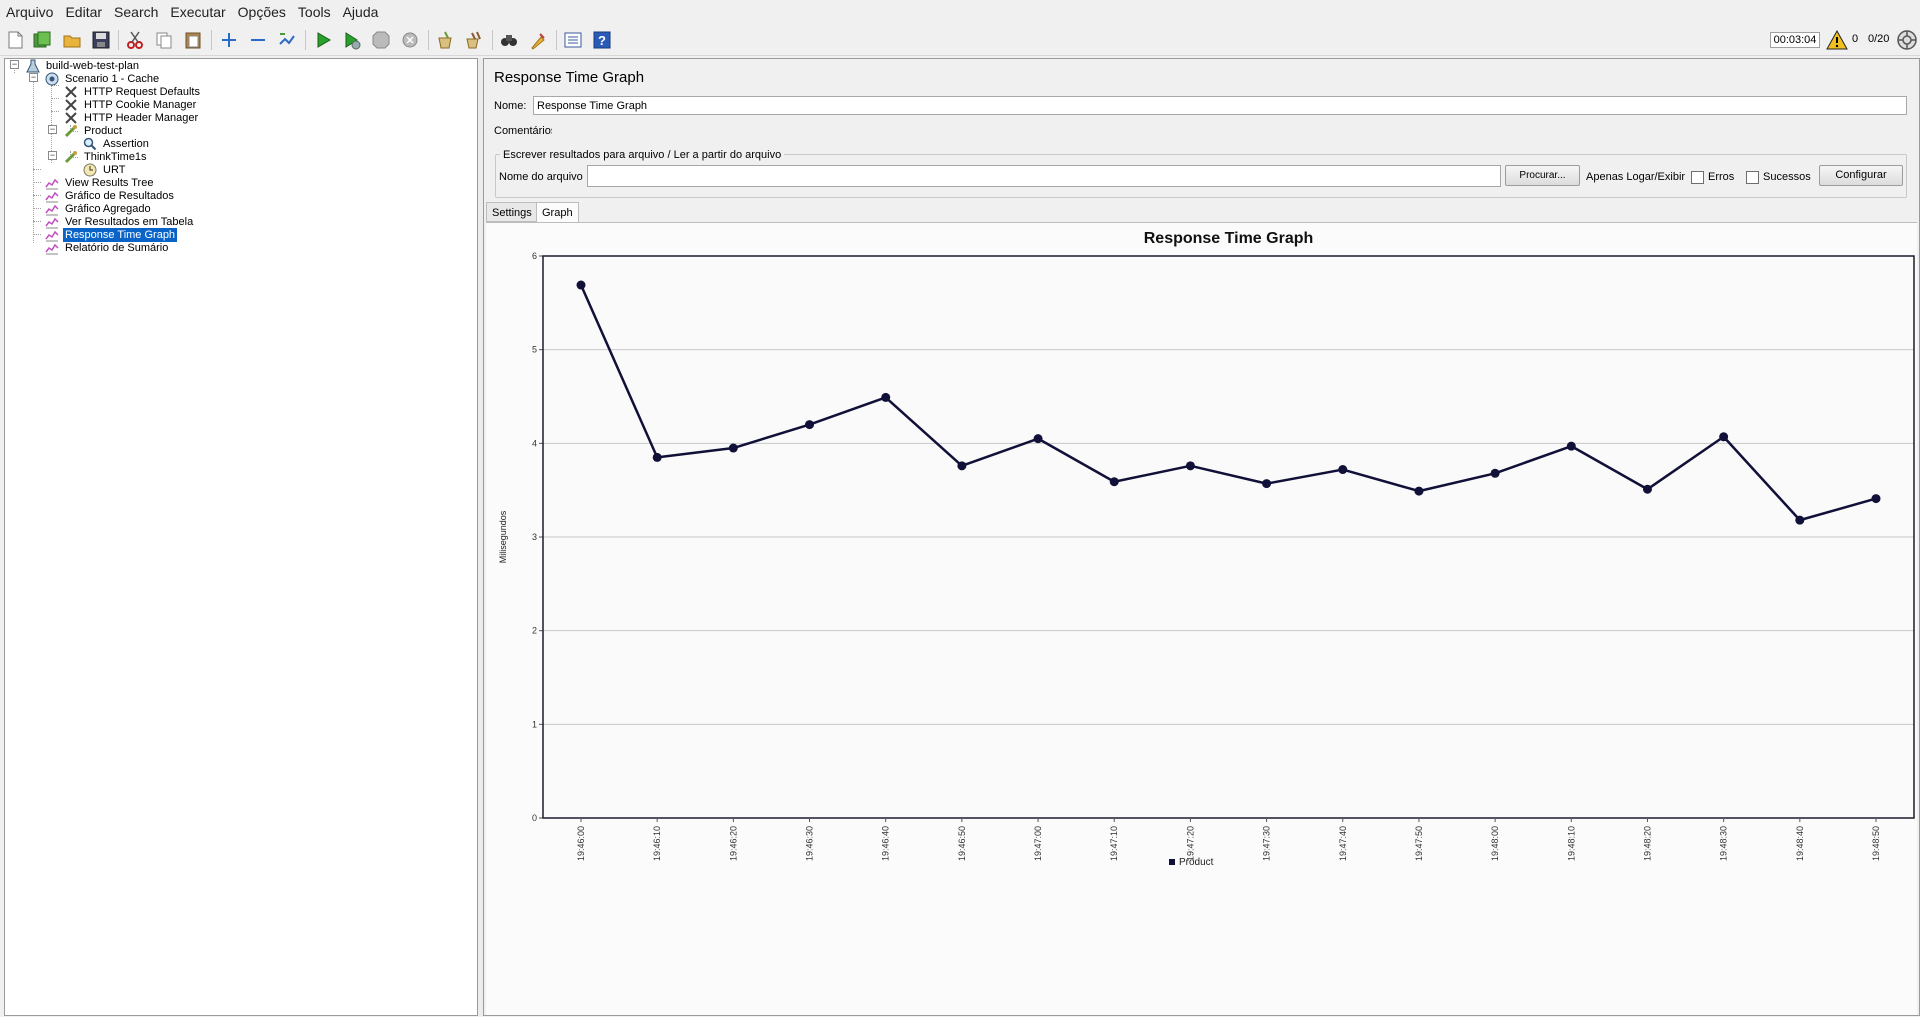 Image resolution: width=1920 pixels, height=1017 pixels. What do you see at coordinates (323, 40) in the screenshot?
I see `start-icon` at bounding box center [323, 40].